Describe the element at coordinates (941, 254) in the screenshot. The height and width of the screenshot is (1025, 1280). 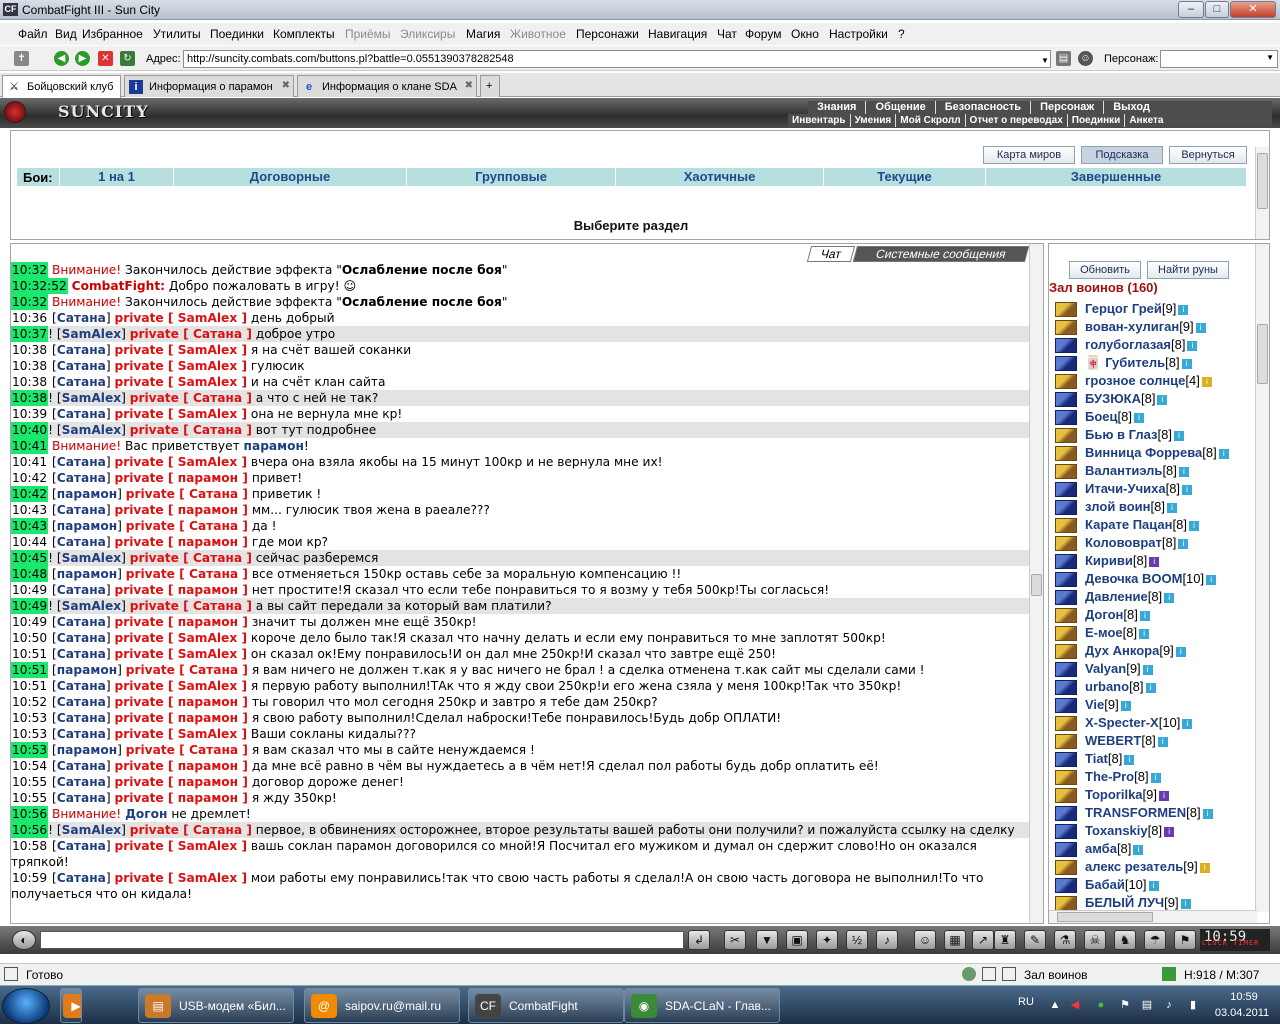
I see `system-messages-tab: Системные сообщения` at that location.